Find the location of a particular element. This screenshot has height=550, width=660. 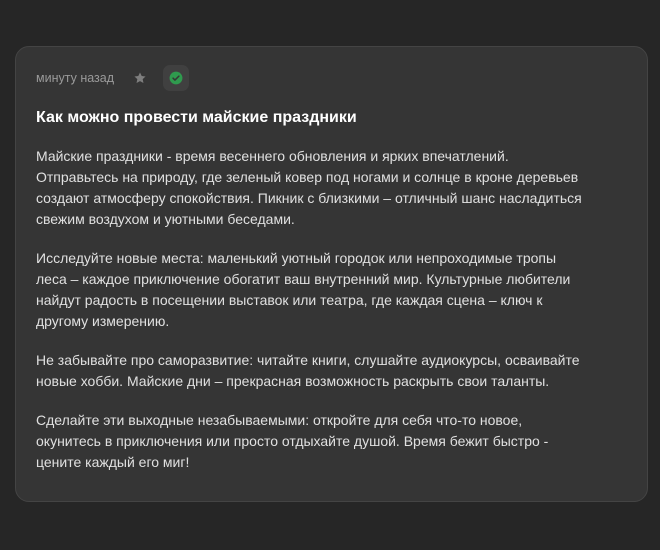

star-icon is located at coordinates (140, 78).